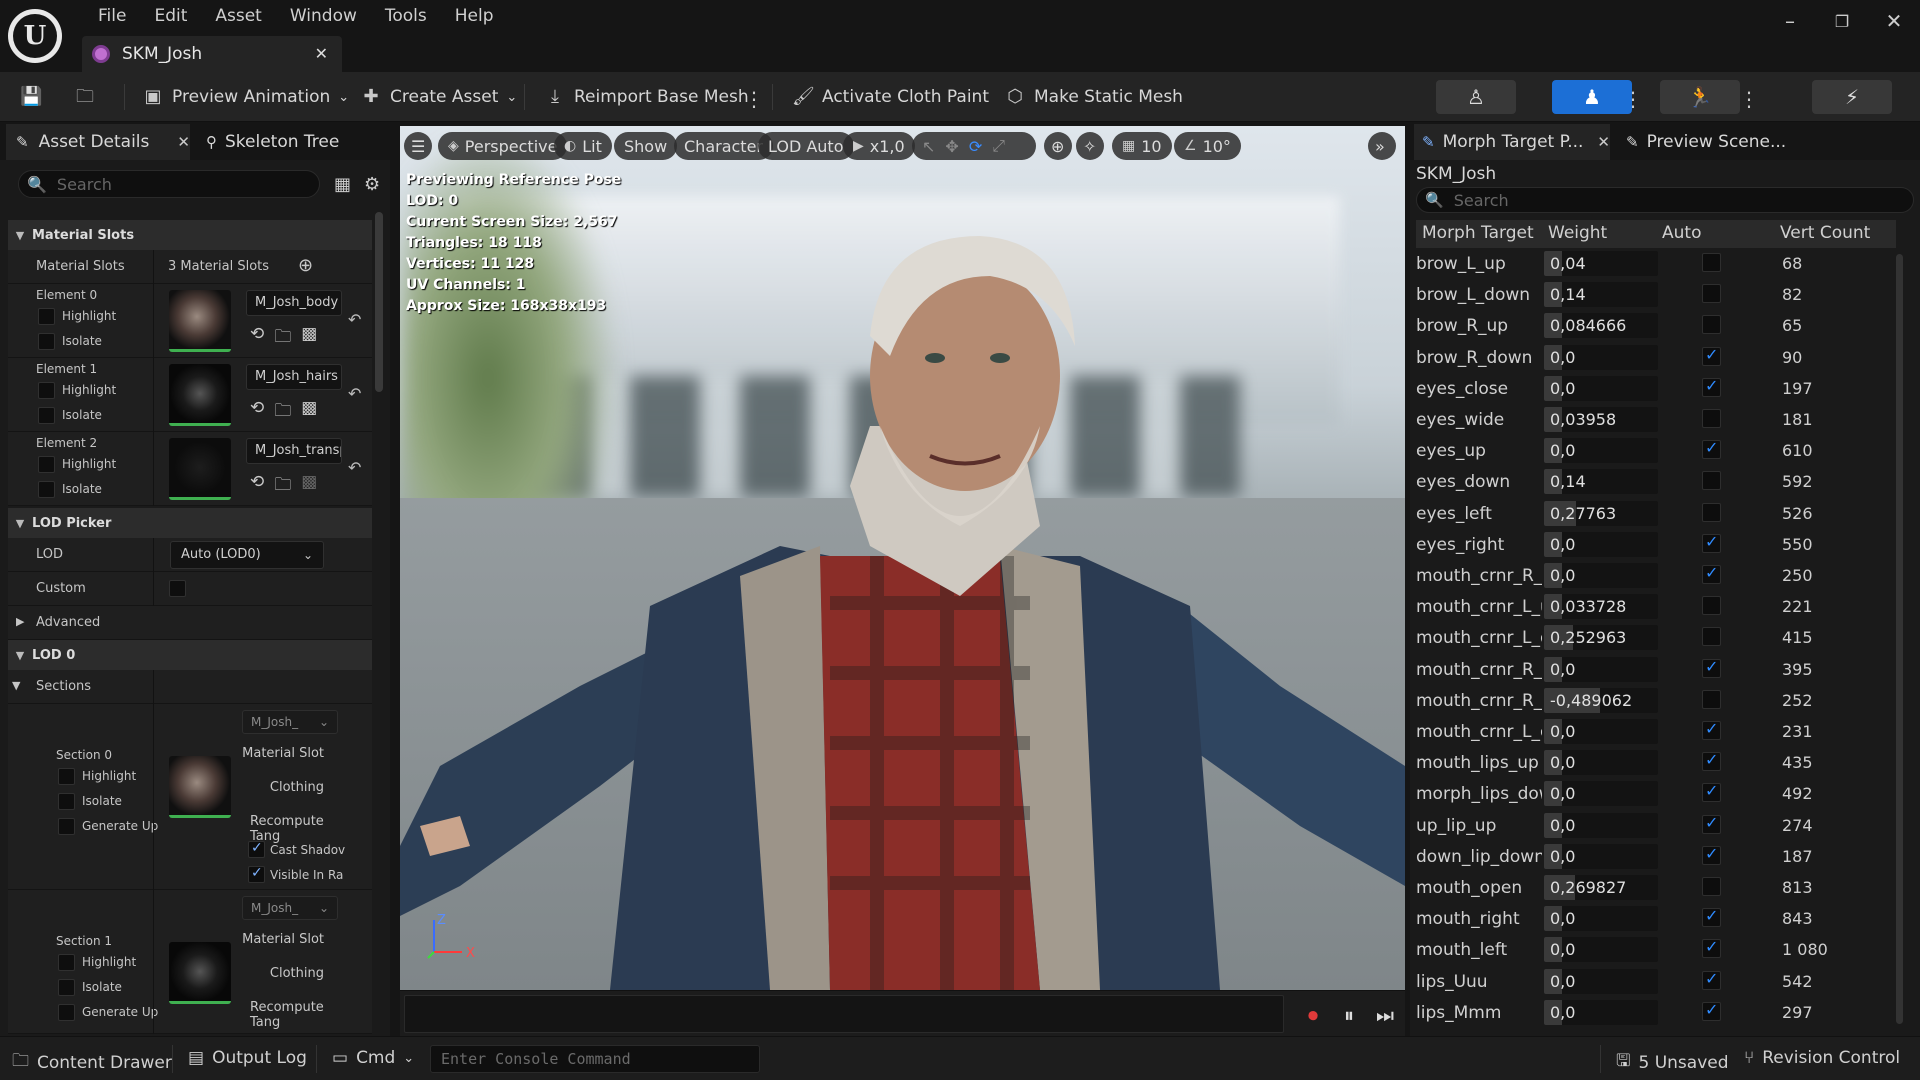  I want to click on morph-target-row: mouth_crnr_L_o 0,0 231, so click(1656, 731).